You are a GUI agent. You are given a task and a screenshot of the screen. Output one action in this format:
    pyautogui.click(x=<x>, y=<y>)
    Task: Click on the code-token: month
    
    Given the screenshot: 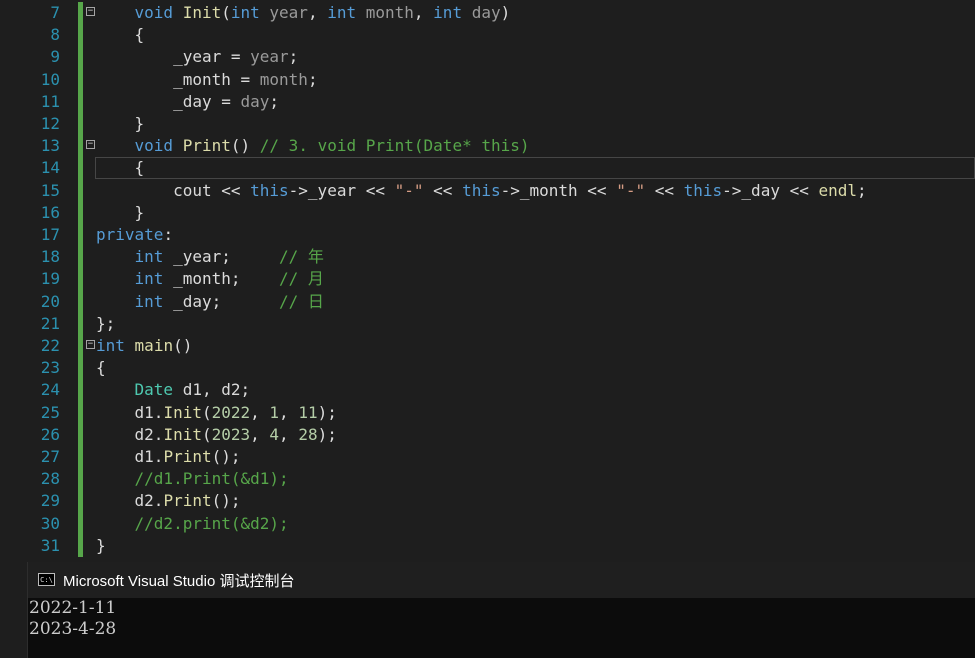 What is the action you would take?
    pyautogui.click(x=389, y=12)
    